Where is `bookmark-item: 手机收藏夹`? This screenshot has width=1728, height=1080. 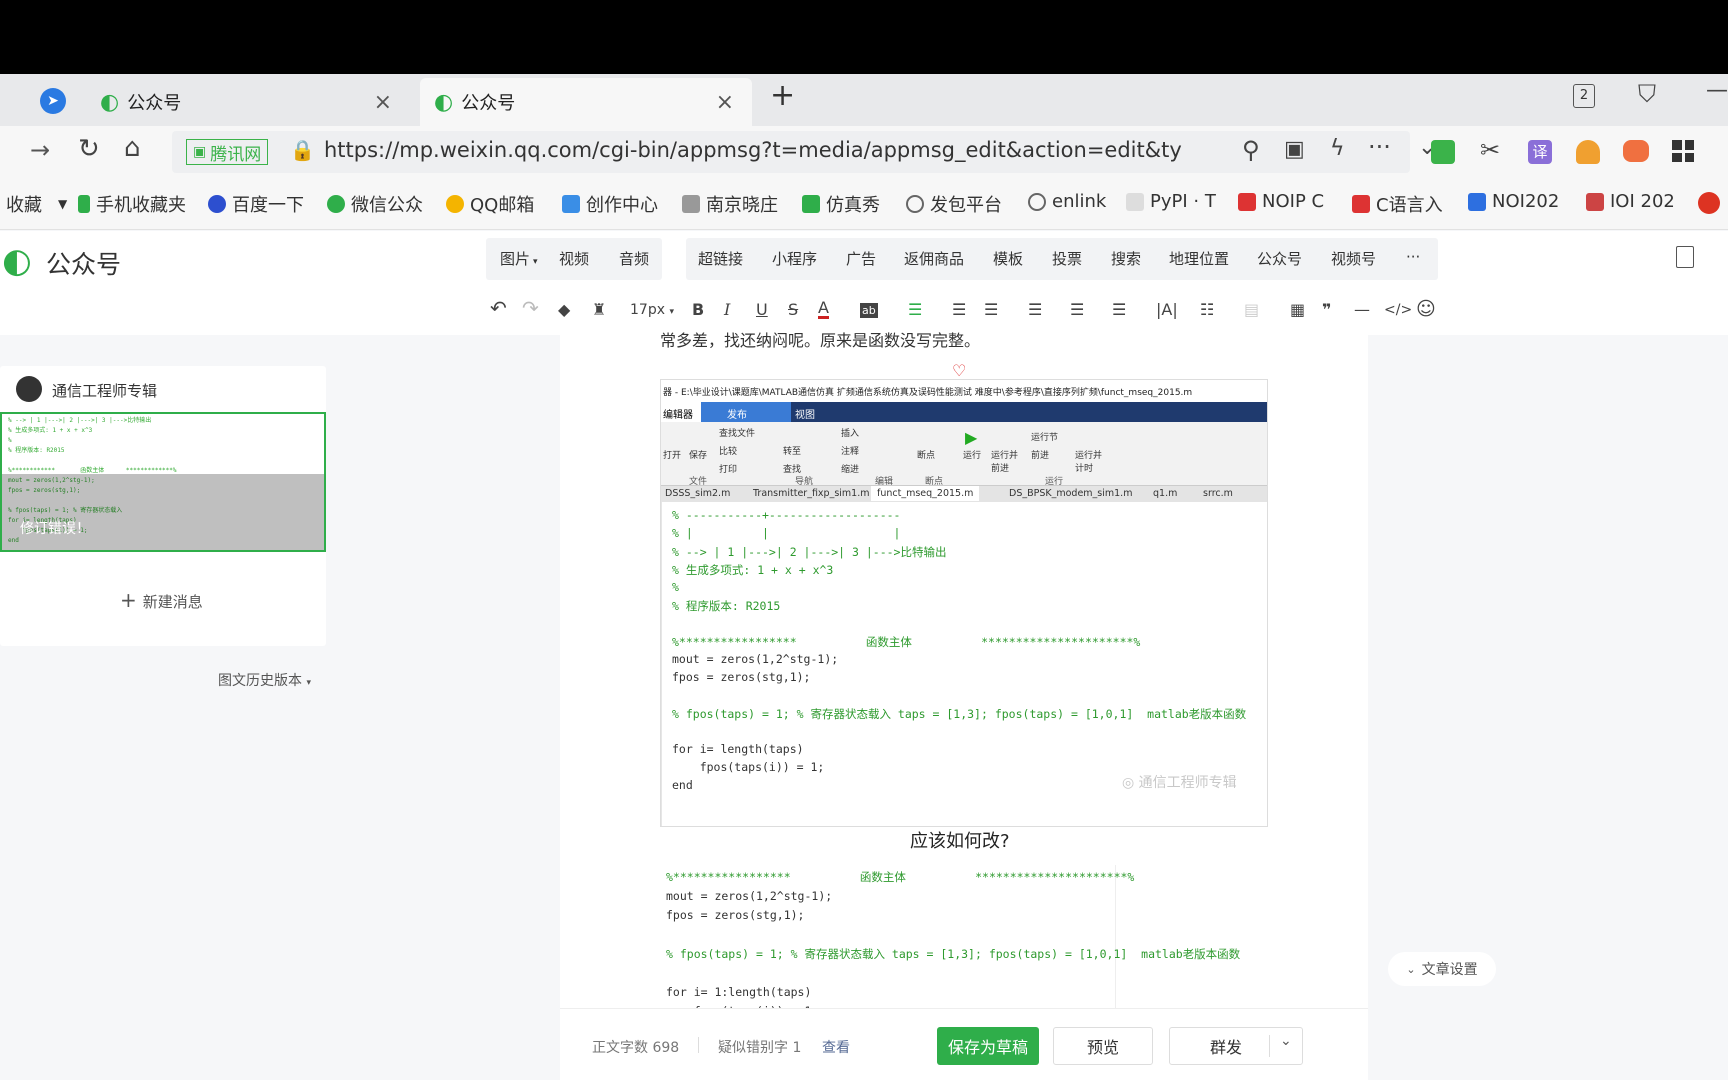 bookmark-item: 手机收藏夹 is located at coordinates (132, 204).